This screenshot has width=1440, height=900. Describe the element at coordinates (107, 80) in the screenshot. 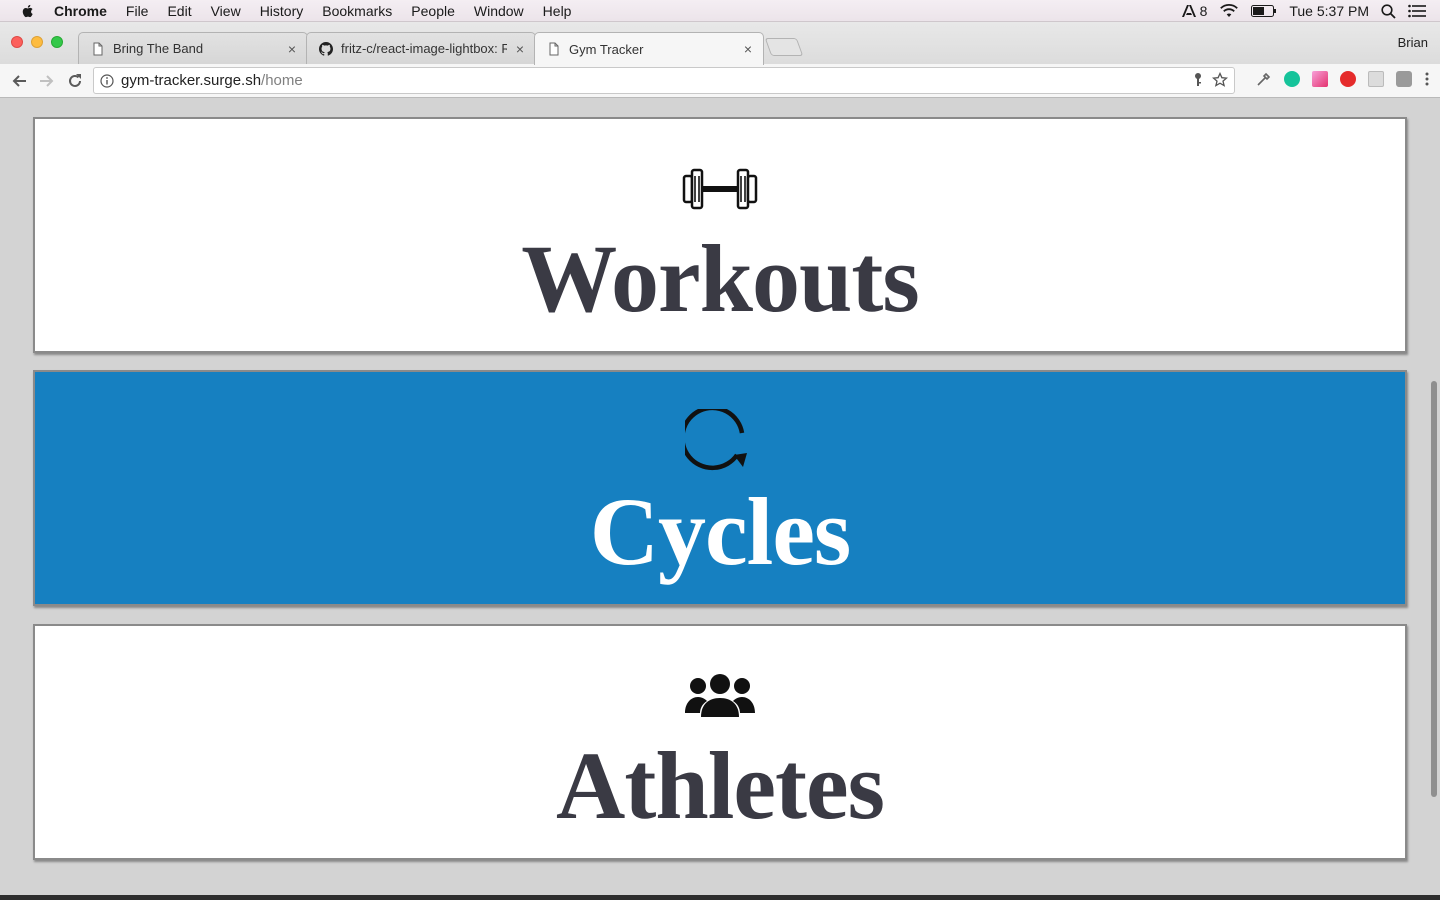

I see `info-icon` at that location.